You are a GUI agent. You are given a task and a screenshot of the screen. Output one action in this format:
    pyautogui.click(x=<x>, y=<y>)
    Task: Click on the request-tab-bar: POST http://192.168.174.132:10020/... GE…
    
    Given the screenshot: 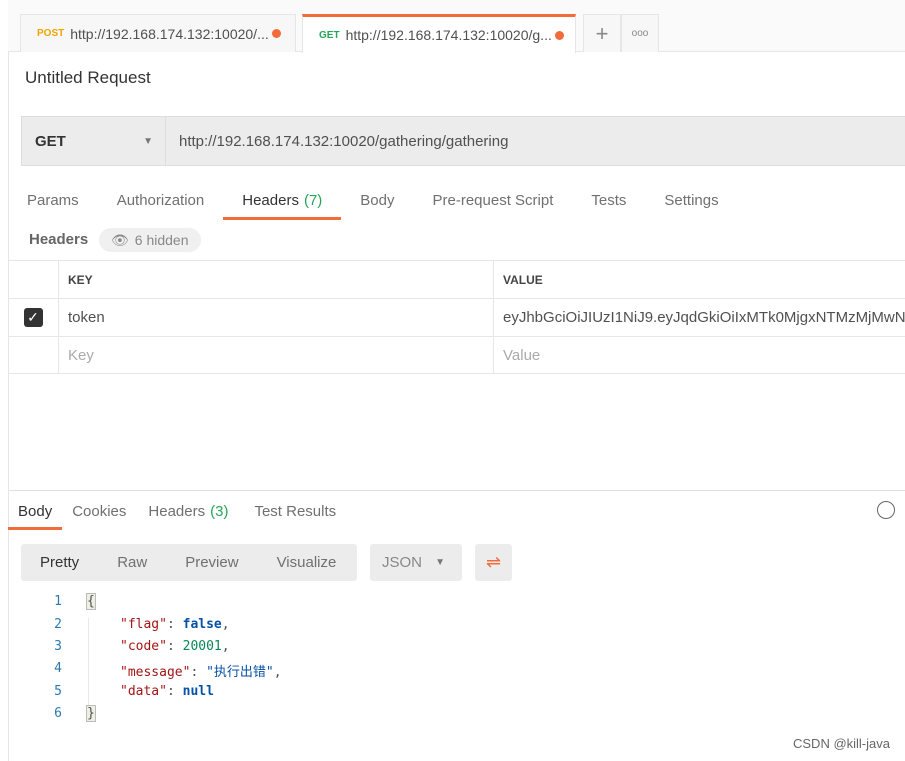 What is the action you would take?
    pyautogui.click(x=456, y=26)
    